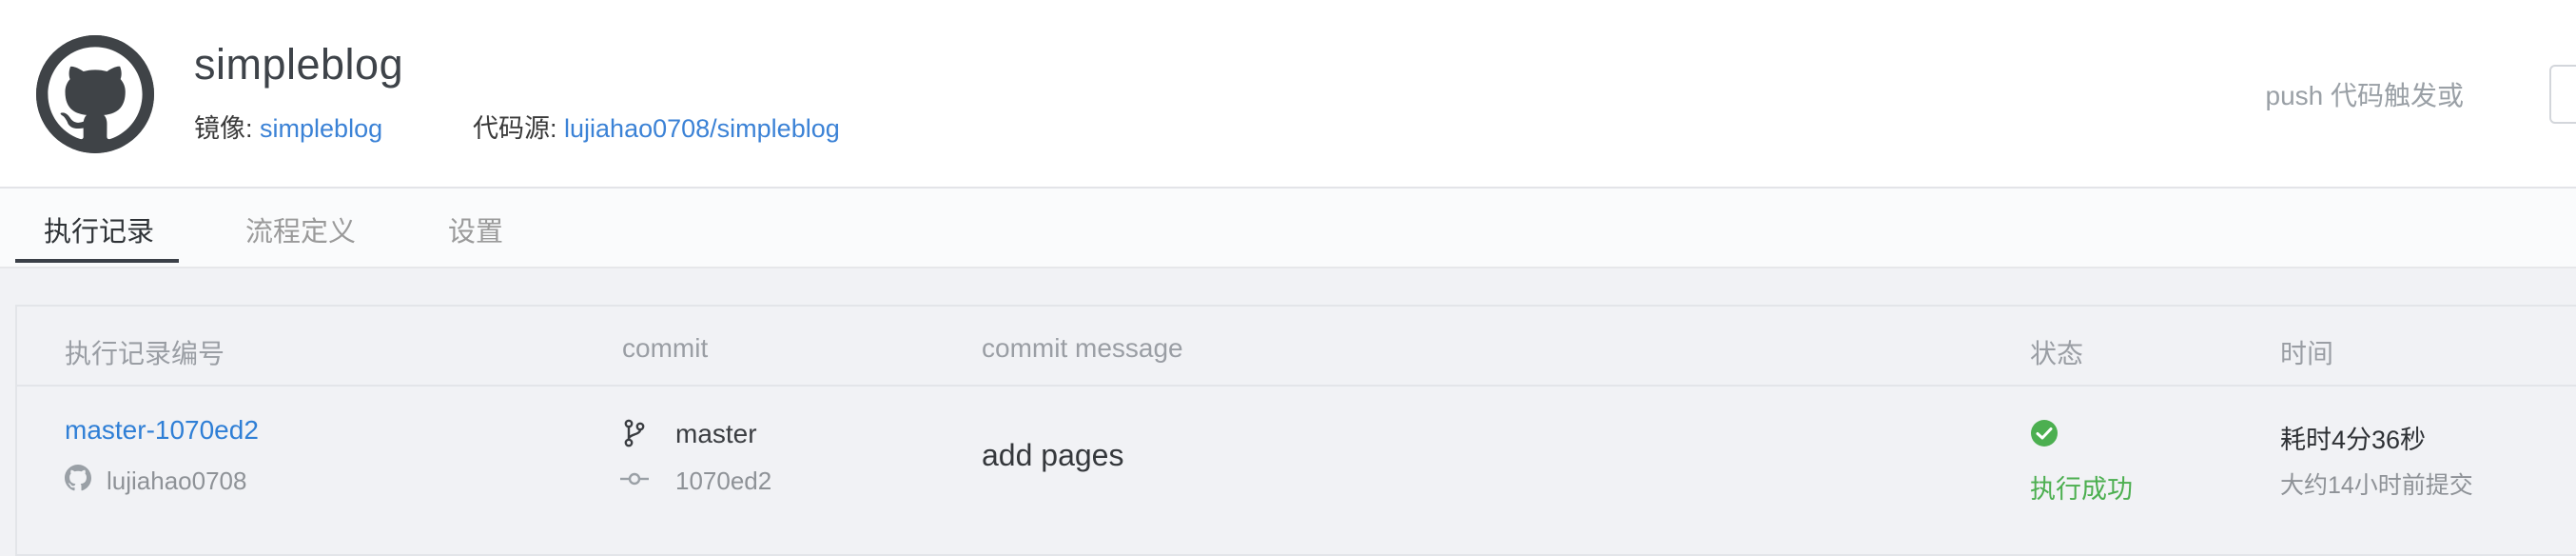 The height and width of the screenshot is (556, 2576). I want to click on col-time: 时间, so click(2307, 353).